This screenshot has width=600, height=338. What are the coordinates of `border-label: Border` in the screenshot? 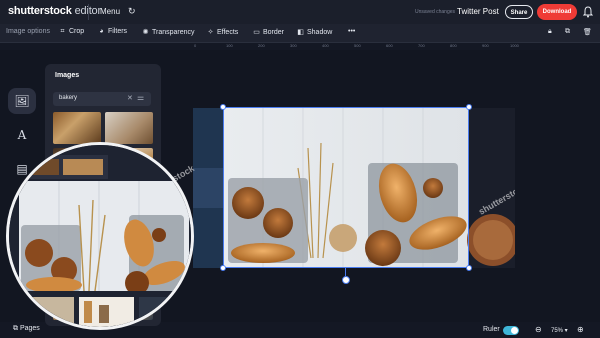 It's located at (274, 32).